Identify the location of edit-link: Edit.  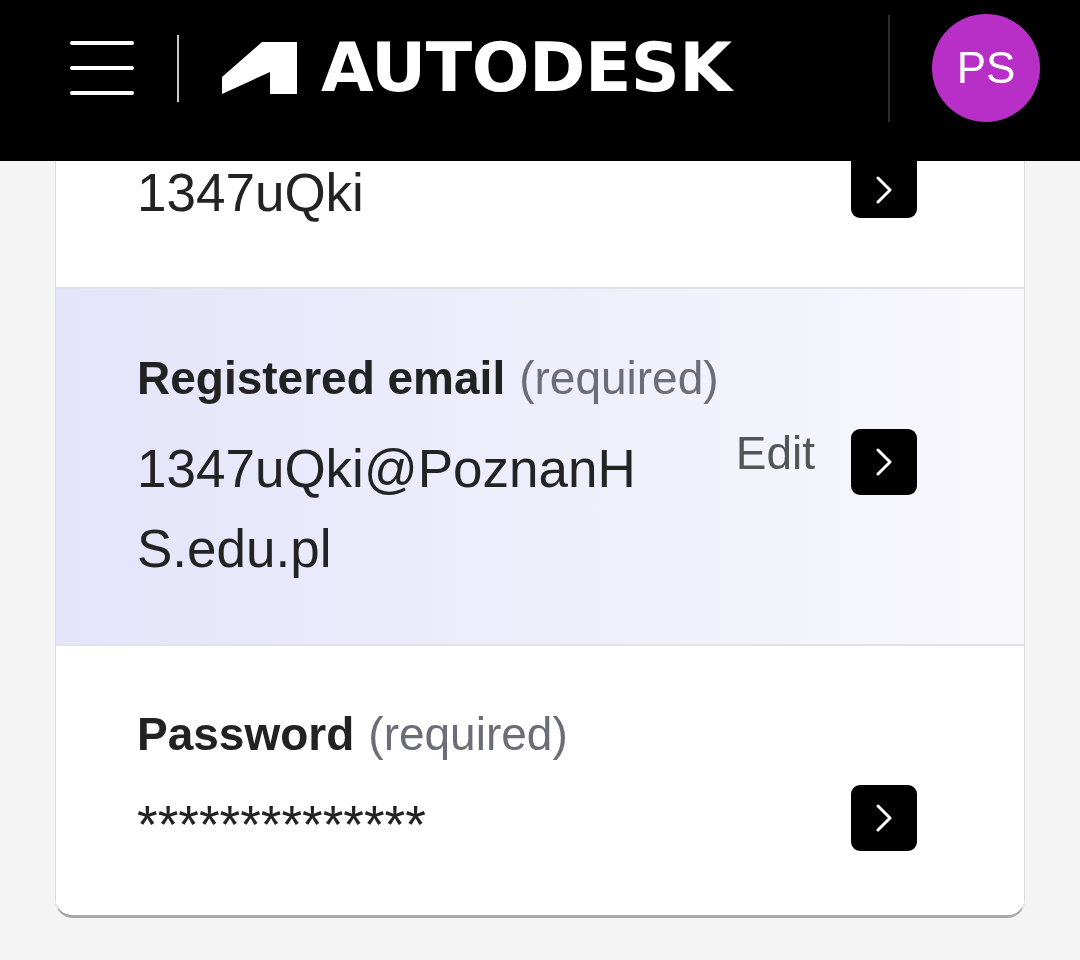
(775, 453).